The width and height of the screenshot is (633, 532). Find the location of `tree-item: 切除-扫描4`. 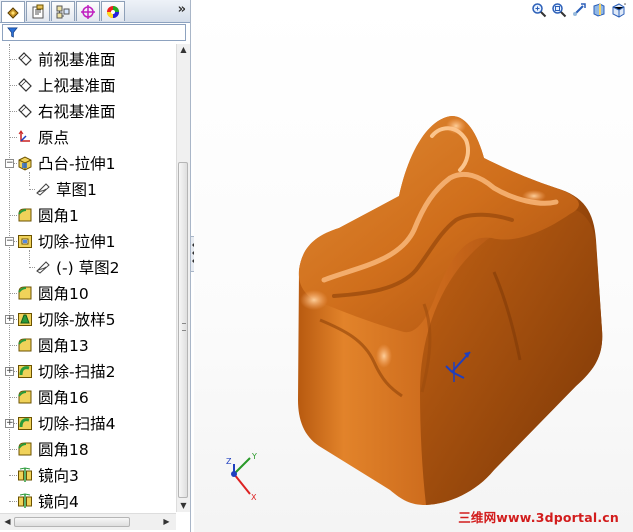

tree-item: 切除-扫描4 is located at coordinates (65, 423).